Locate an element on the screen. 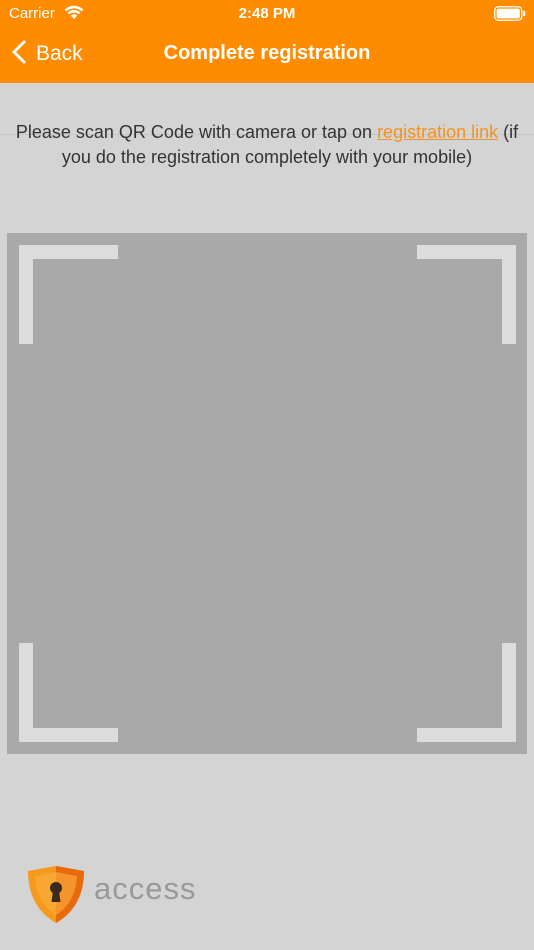 The height and width of the screenshot is (950, 534). nav-bar: Back Complete registration is located at coordinates (267, 55).